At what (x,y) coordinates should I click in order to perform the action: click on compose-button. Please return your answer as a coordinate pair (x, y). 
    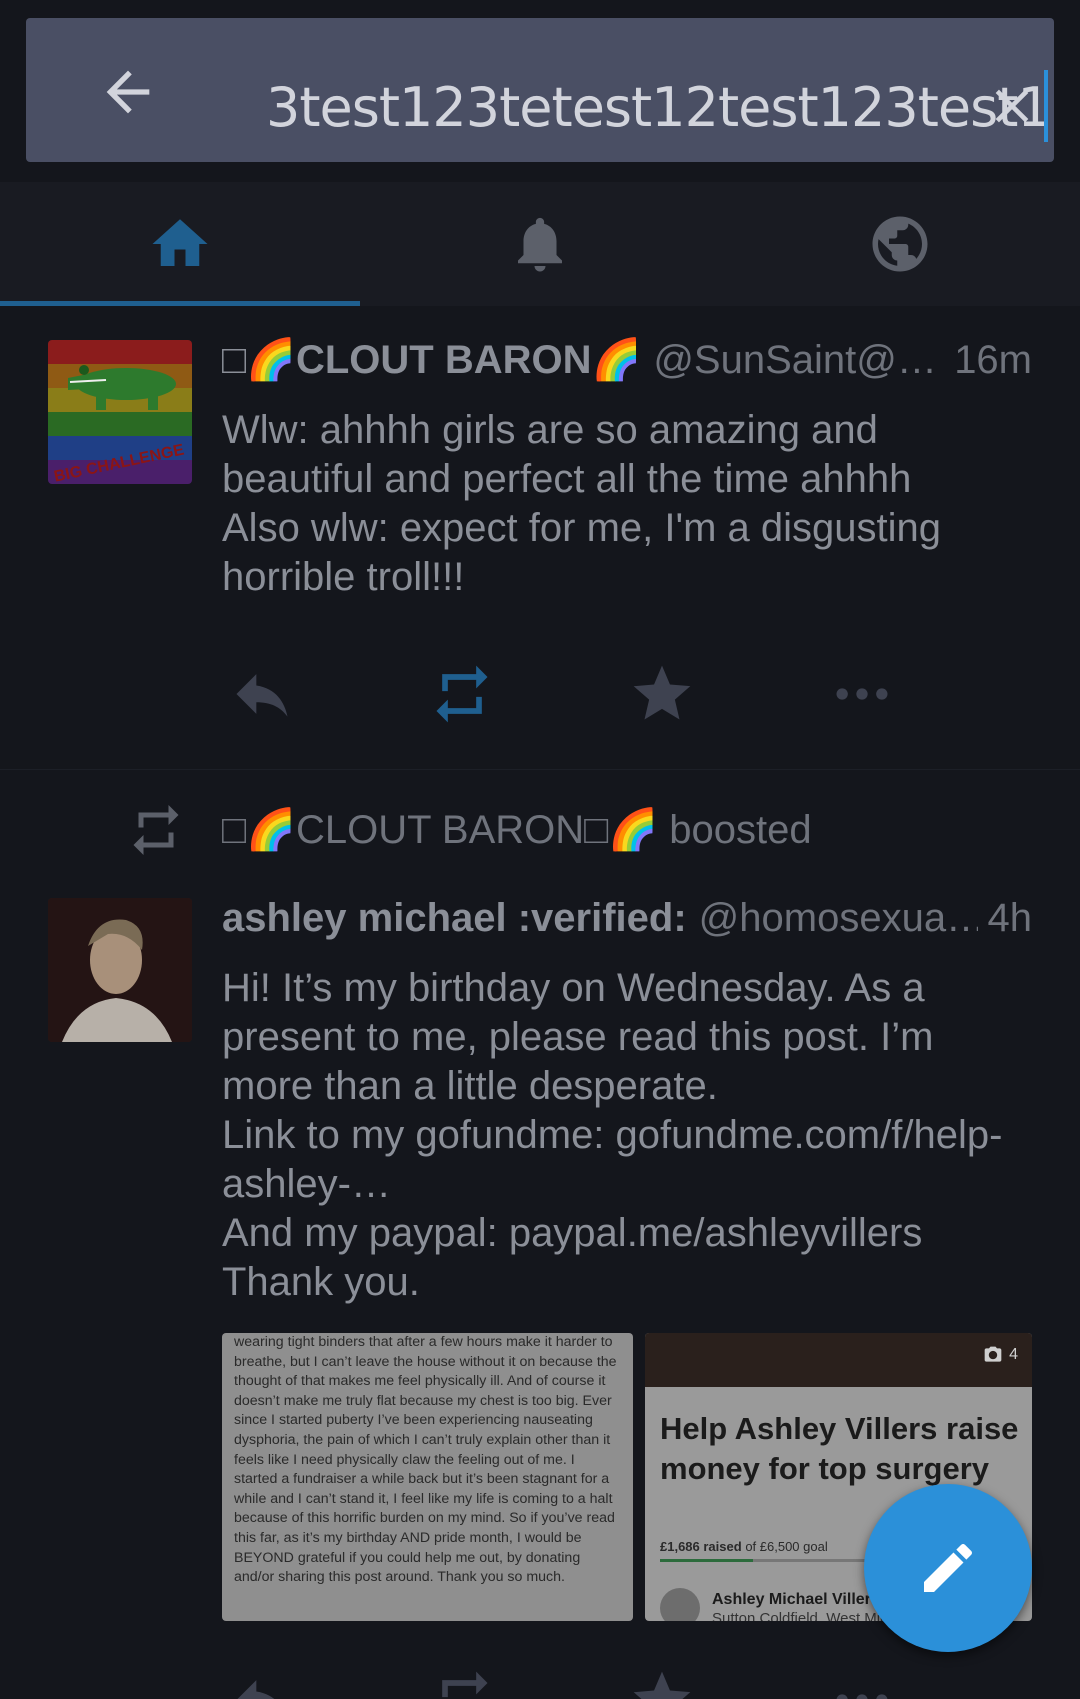
    Looking at the image, I should click on (948, 1568).